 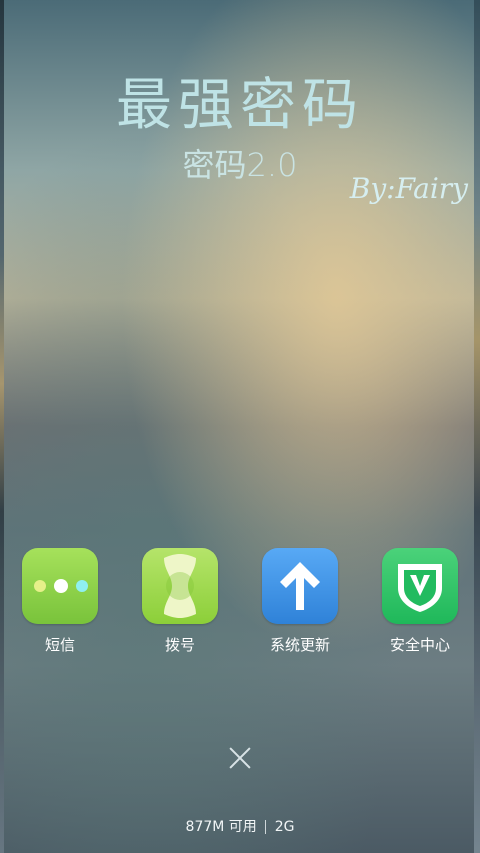 I want to click on phone-dial-icon, so click(x=180, y=586).